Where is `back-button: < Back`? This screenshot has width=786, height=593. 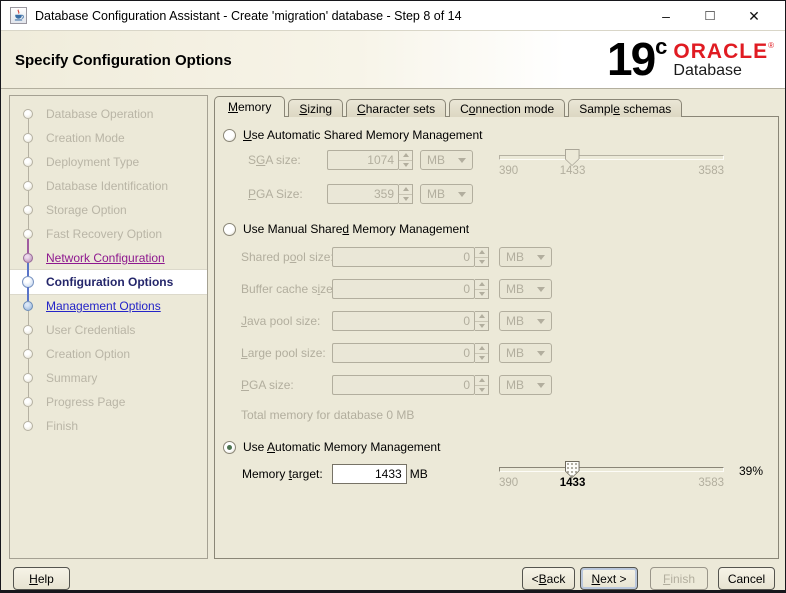
back-button: < Back is located at coordinates (548, 578).